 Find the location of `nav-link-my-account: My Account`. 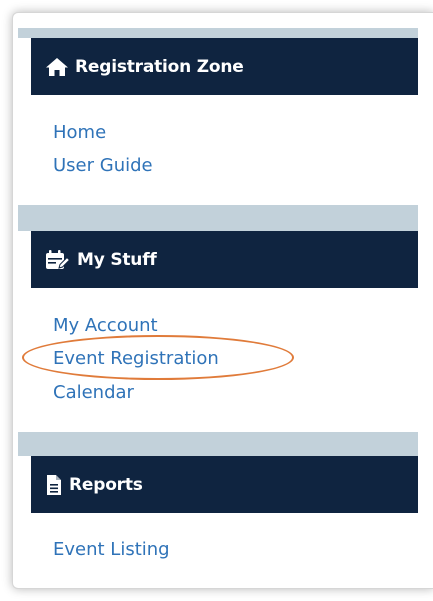

nav-link-my-account: My Account is located at coordinates (105, 326).